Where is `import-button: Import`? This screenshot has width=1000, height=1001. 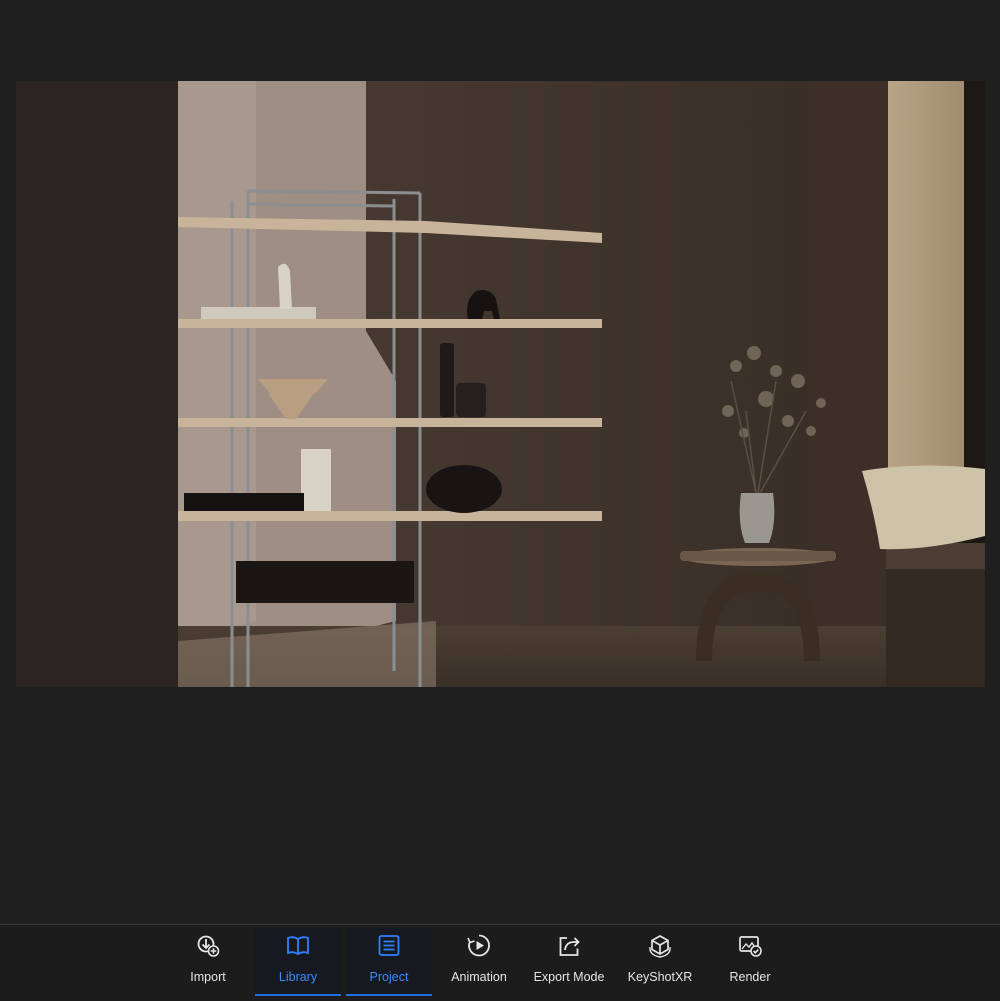 import-button: Import is located at coordinates (208, 961).